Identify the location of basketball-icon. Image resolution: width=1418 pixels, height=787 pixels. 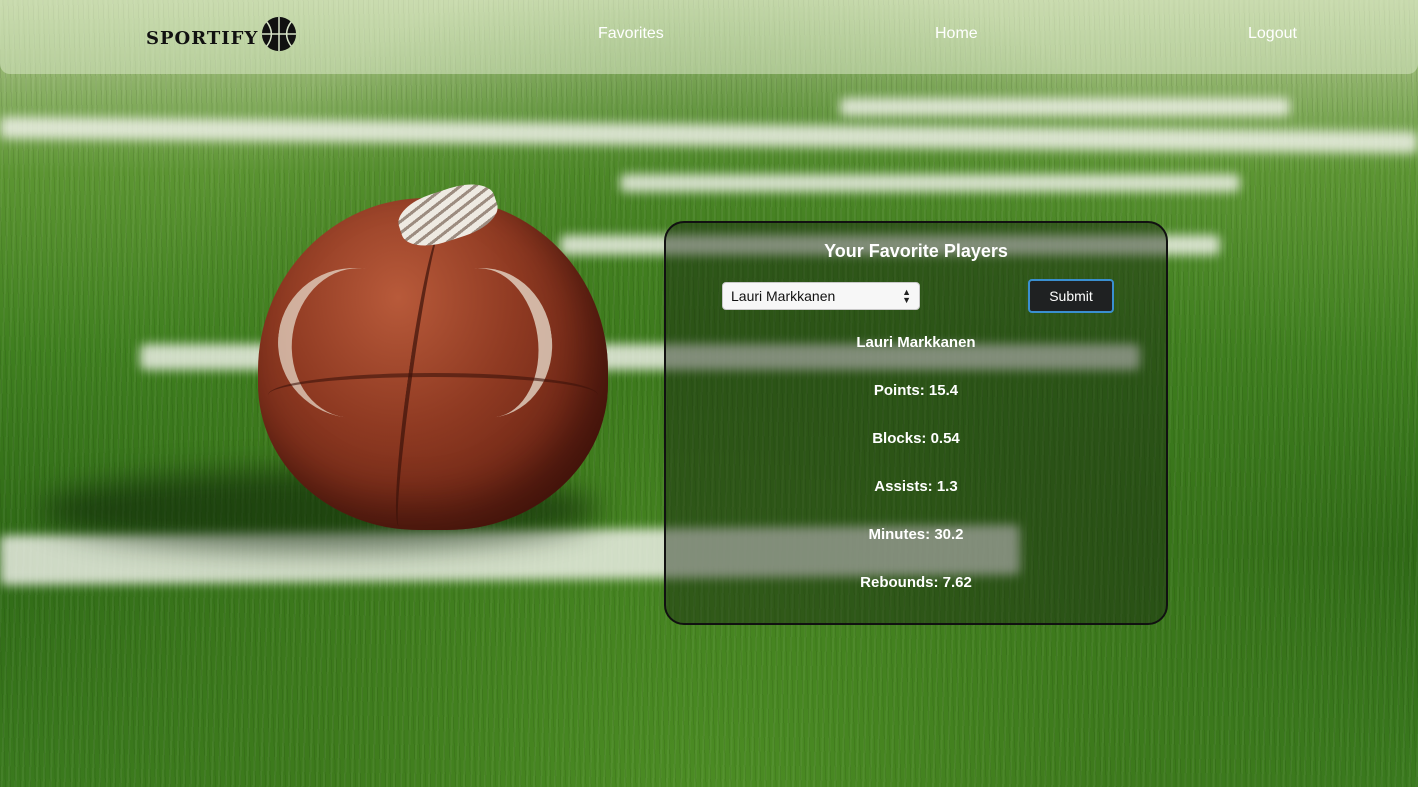
(279, 34).